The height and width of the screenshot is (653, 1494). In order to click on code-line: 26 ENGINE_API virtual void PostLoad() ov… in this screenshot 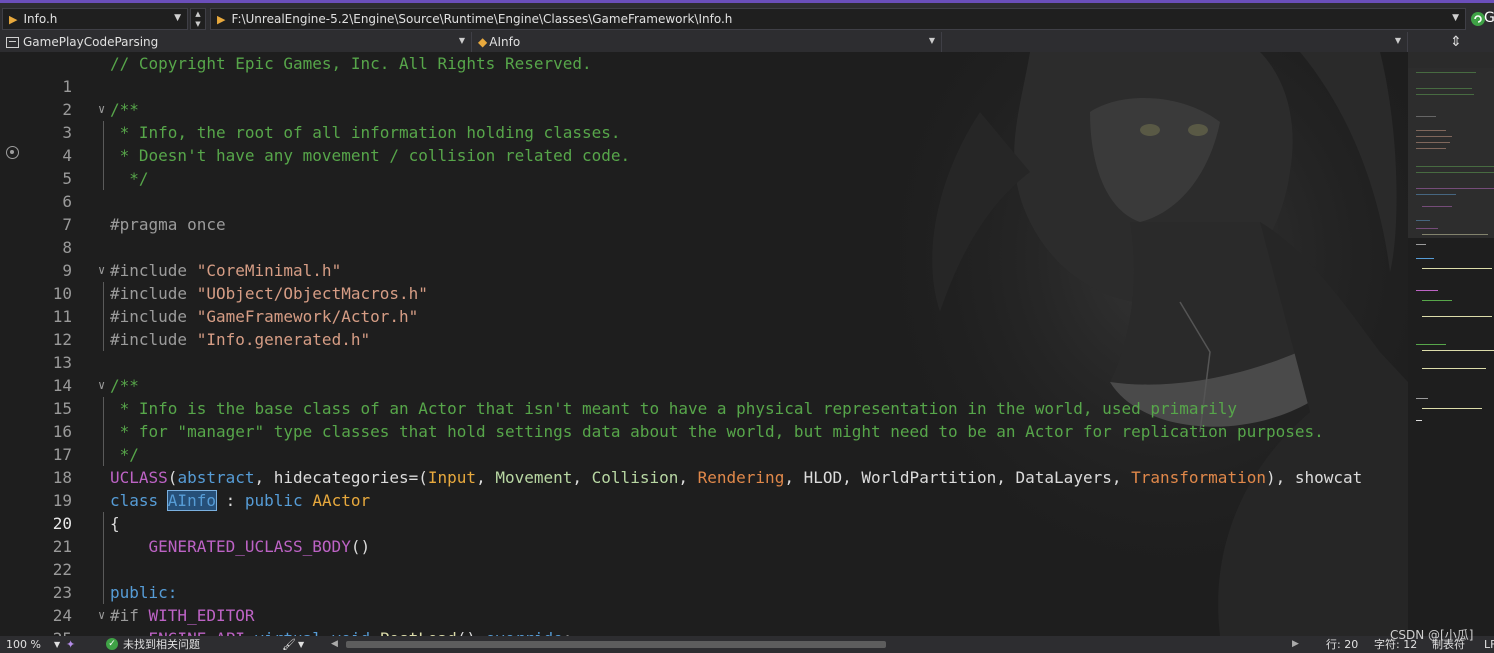, I will do `click(704, 631)`.